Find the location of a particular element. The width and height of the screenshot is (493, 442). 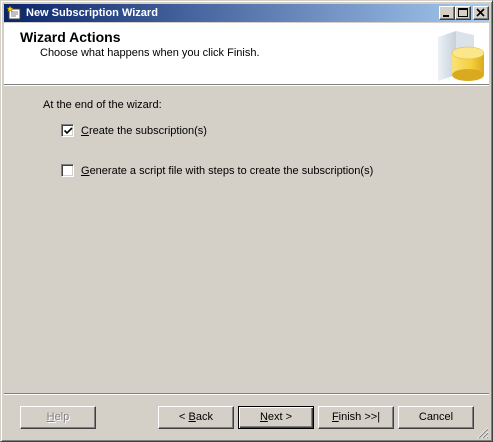

cancel-label: Cancel is located at coordinates (436, 417).